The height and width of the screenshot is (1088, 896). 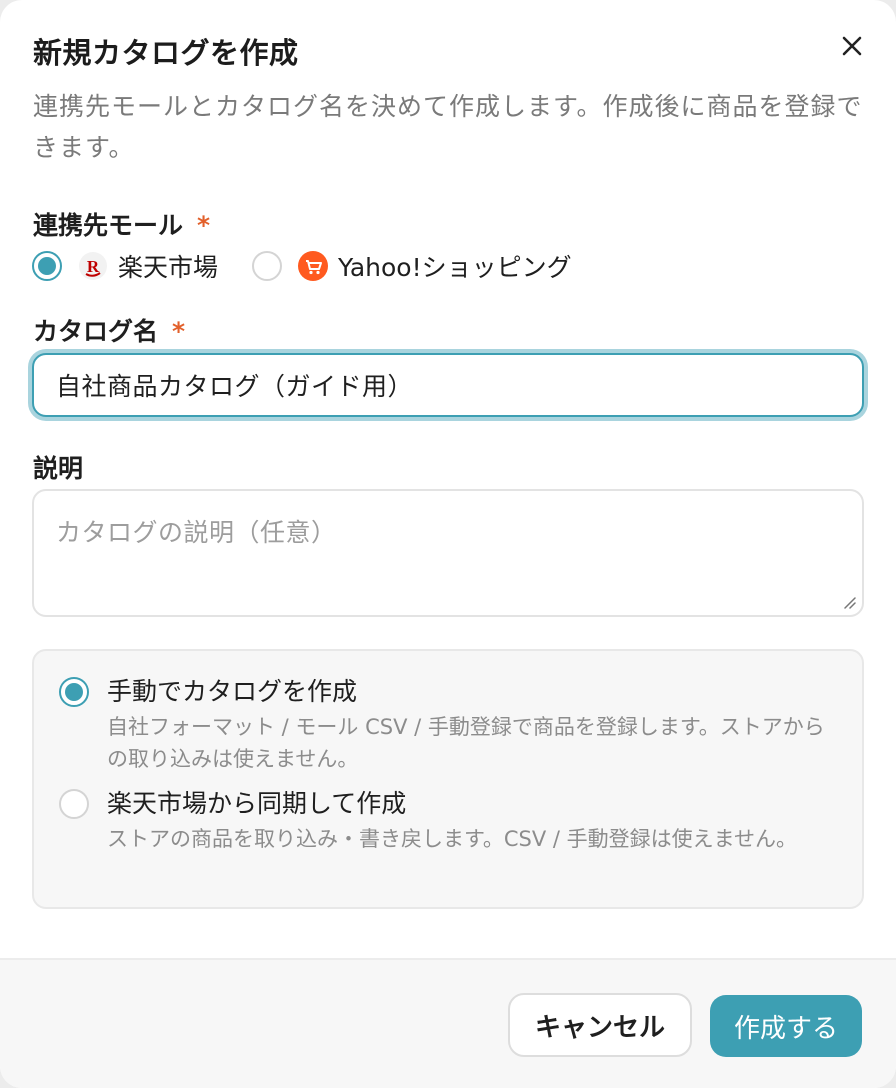 What do you see at coordinates (257, 803) in the screenshot?
I see `mode-option-title: 楽天市場から同期して作成` at bounding box center [257, 803].